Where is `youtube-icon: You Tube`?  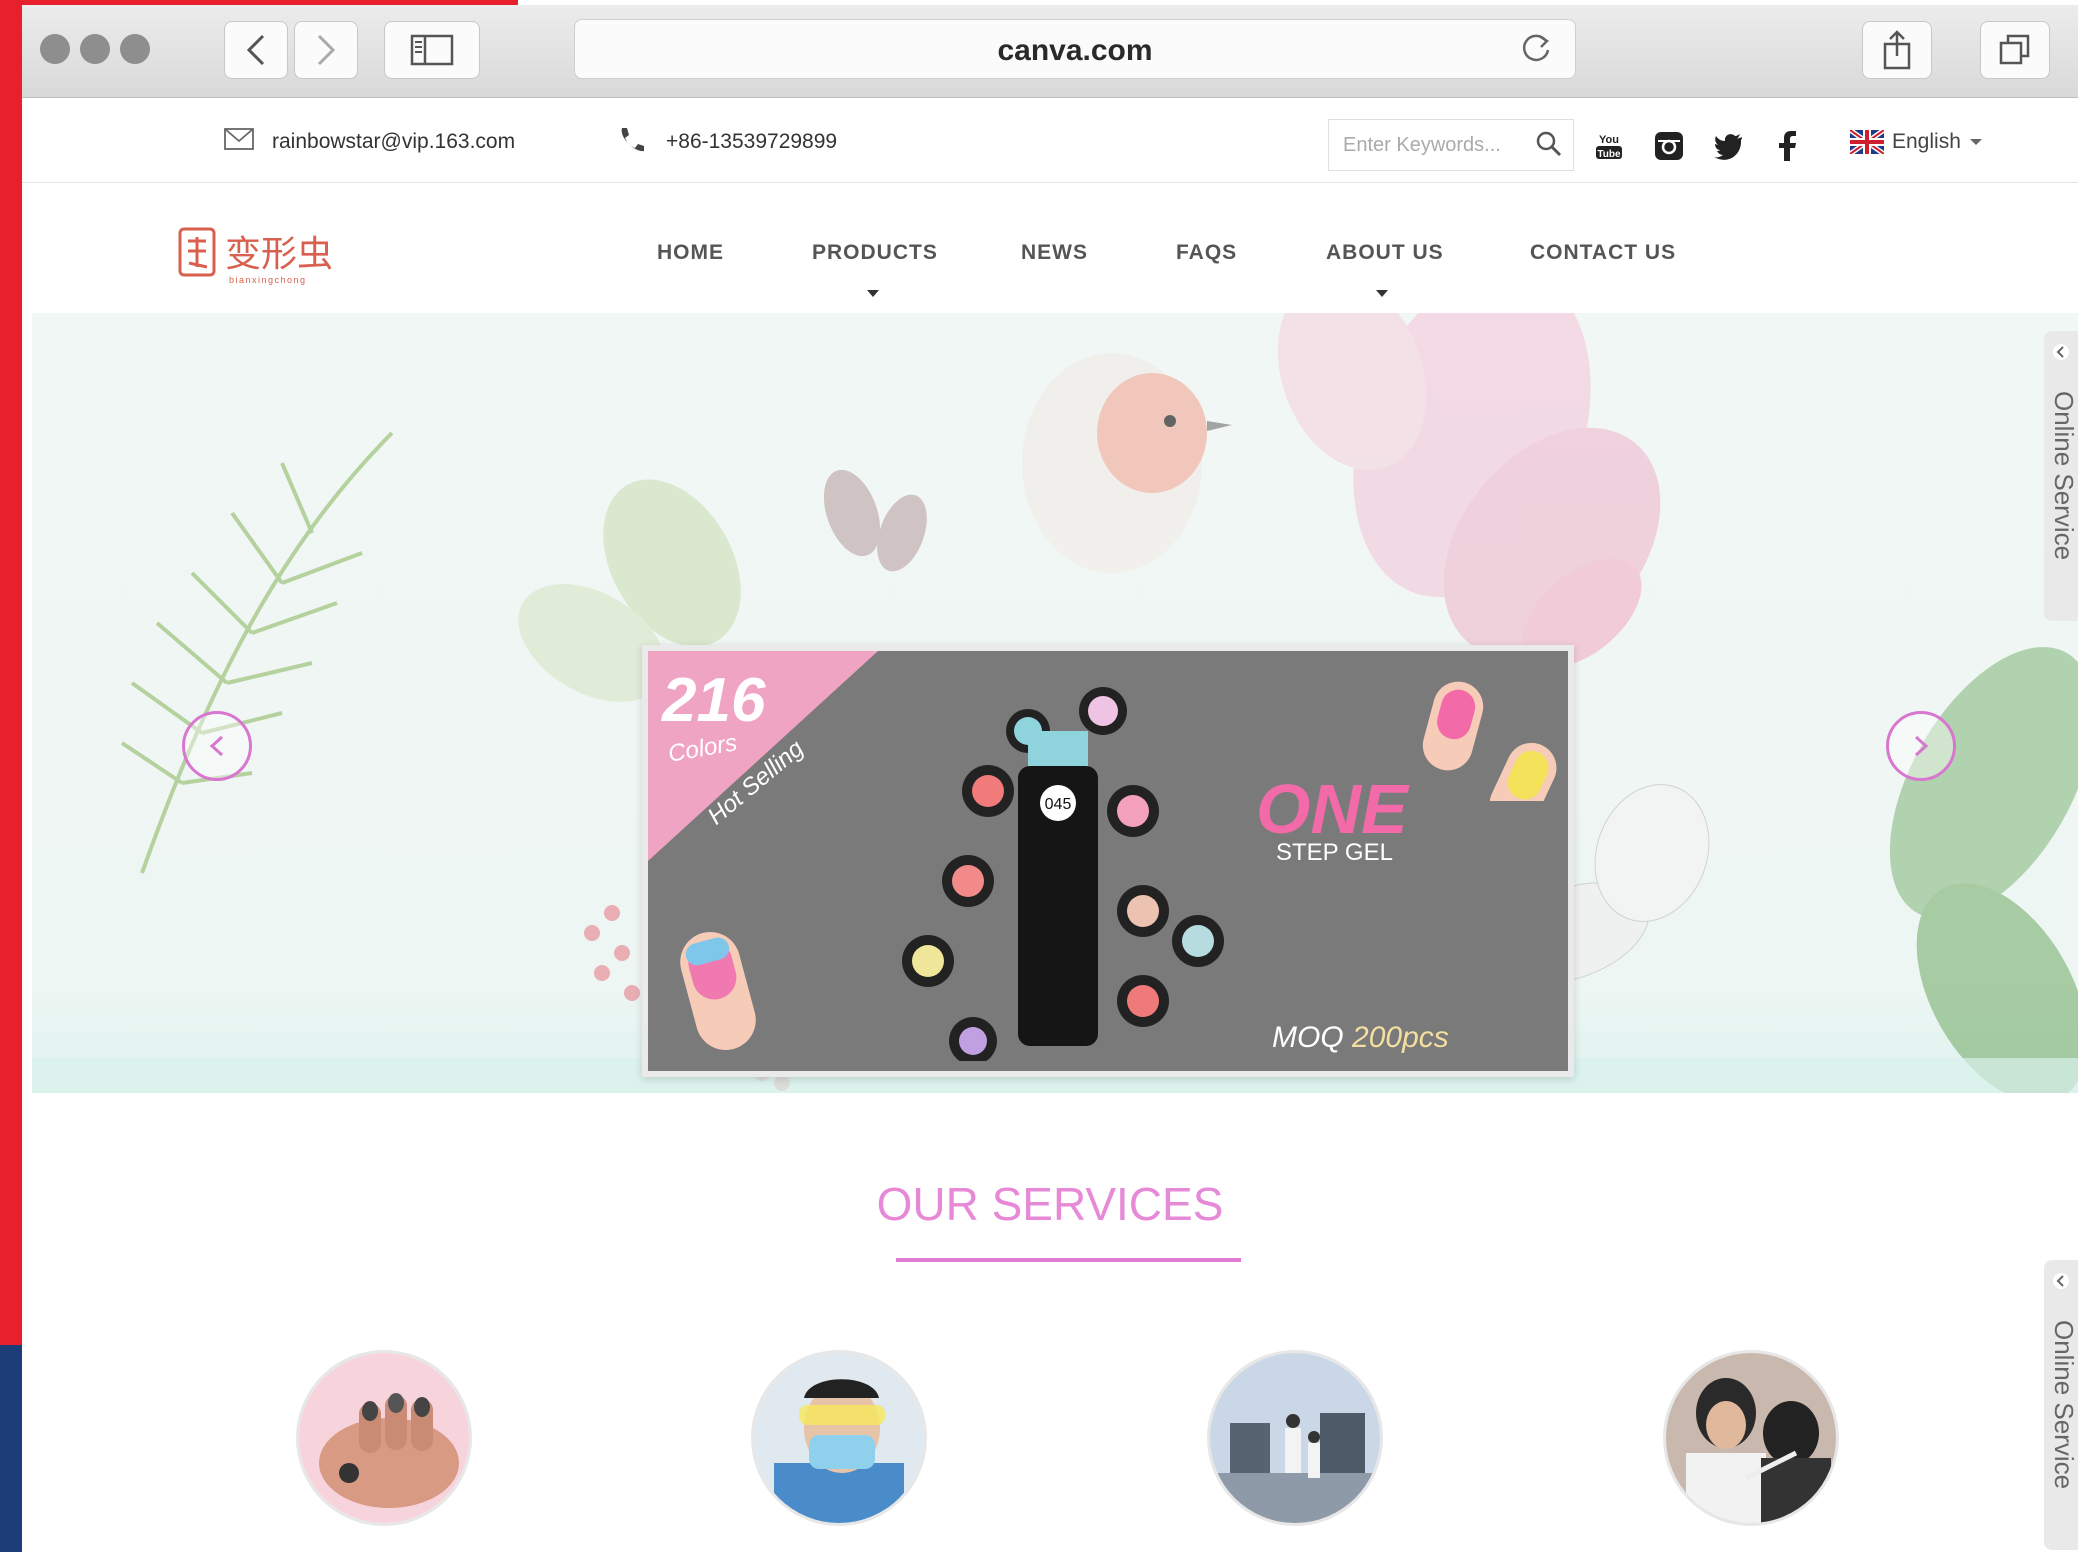 youtube-icon: You Tube is located at coordinates (1609, 146).